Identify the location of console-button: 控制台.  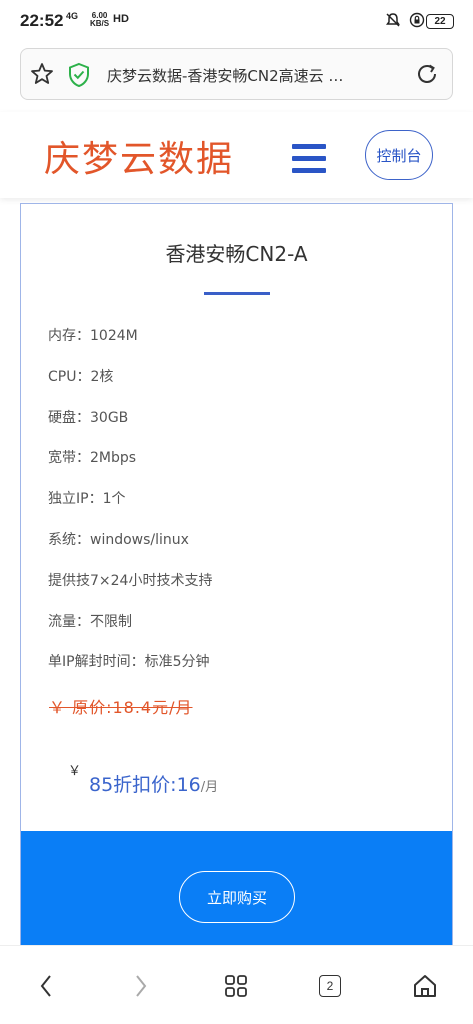
(399, 155).